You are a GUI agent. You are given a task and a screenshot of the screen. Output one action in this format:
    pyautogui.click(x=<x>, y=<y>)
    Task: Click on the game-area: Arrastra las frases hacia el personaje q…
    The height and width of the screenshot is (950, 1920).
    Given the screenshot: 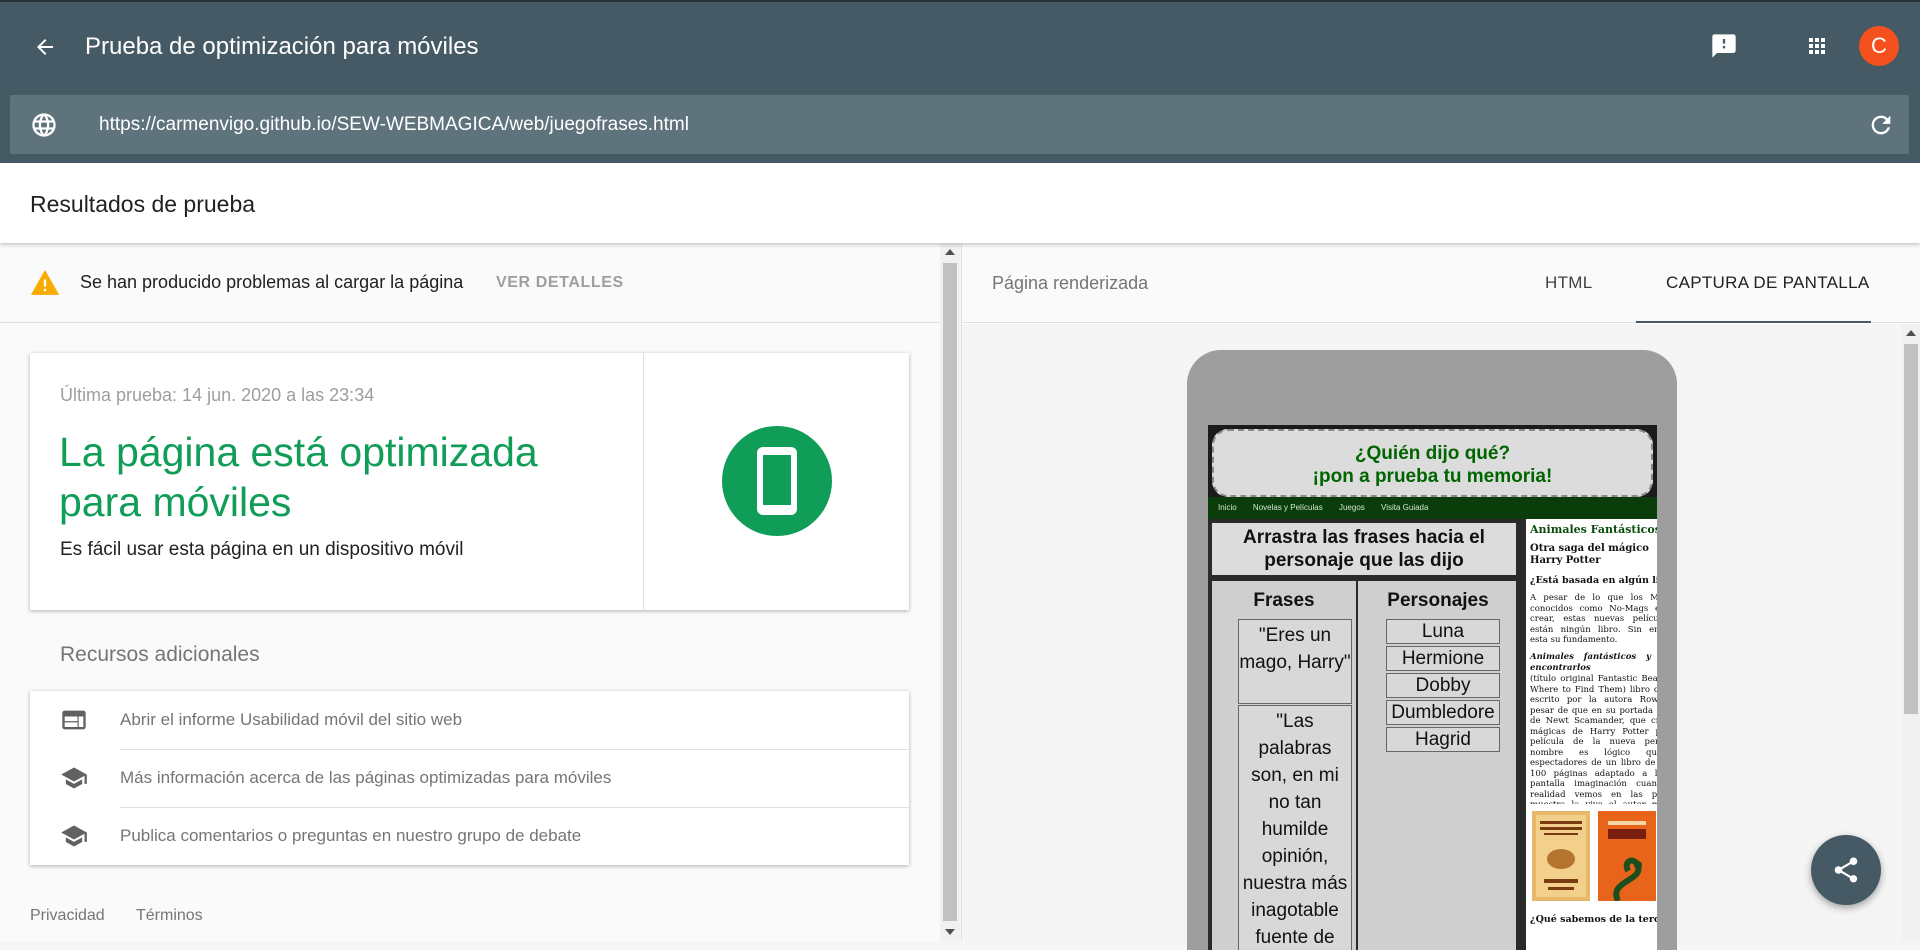 What is the action you would take?
    pyautogui.click(x=1364, y=734)
    